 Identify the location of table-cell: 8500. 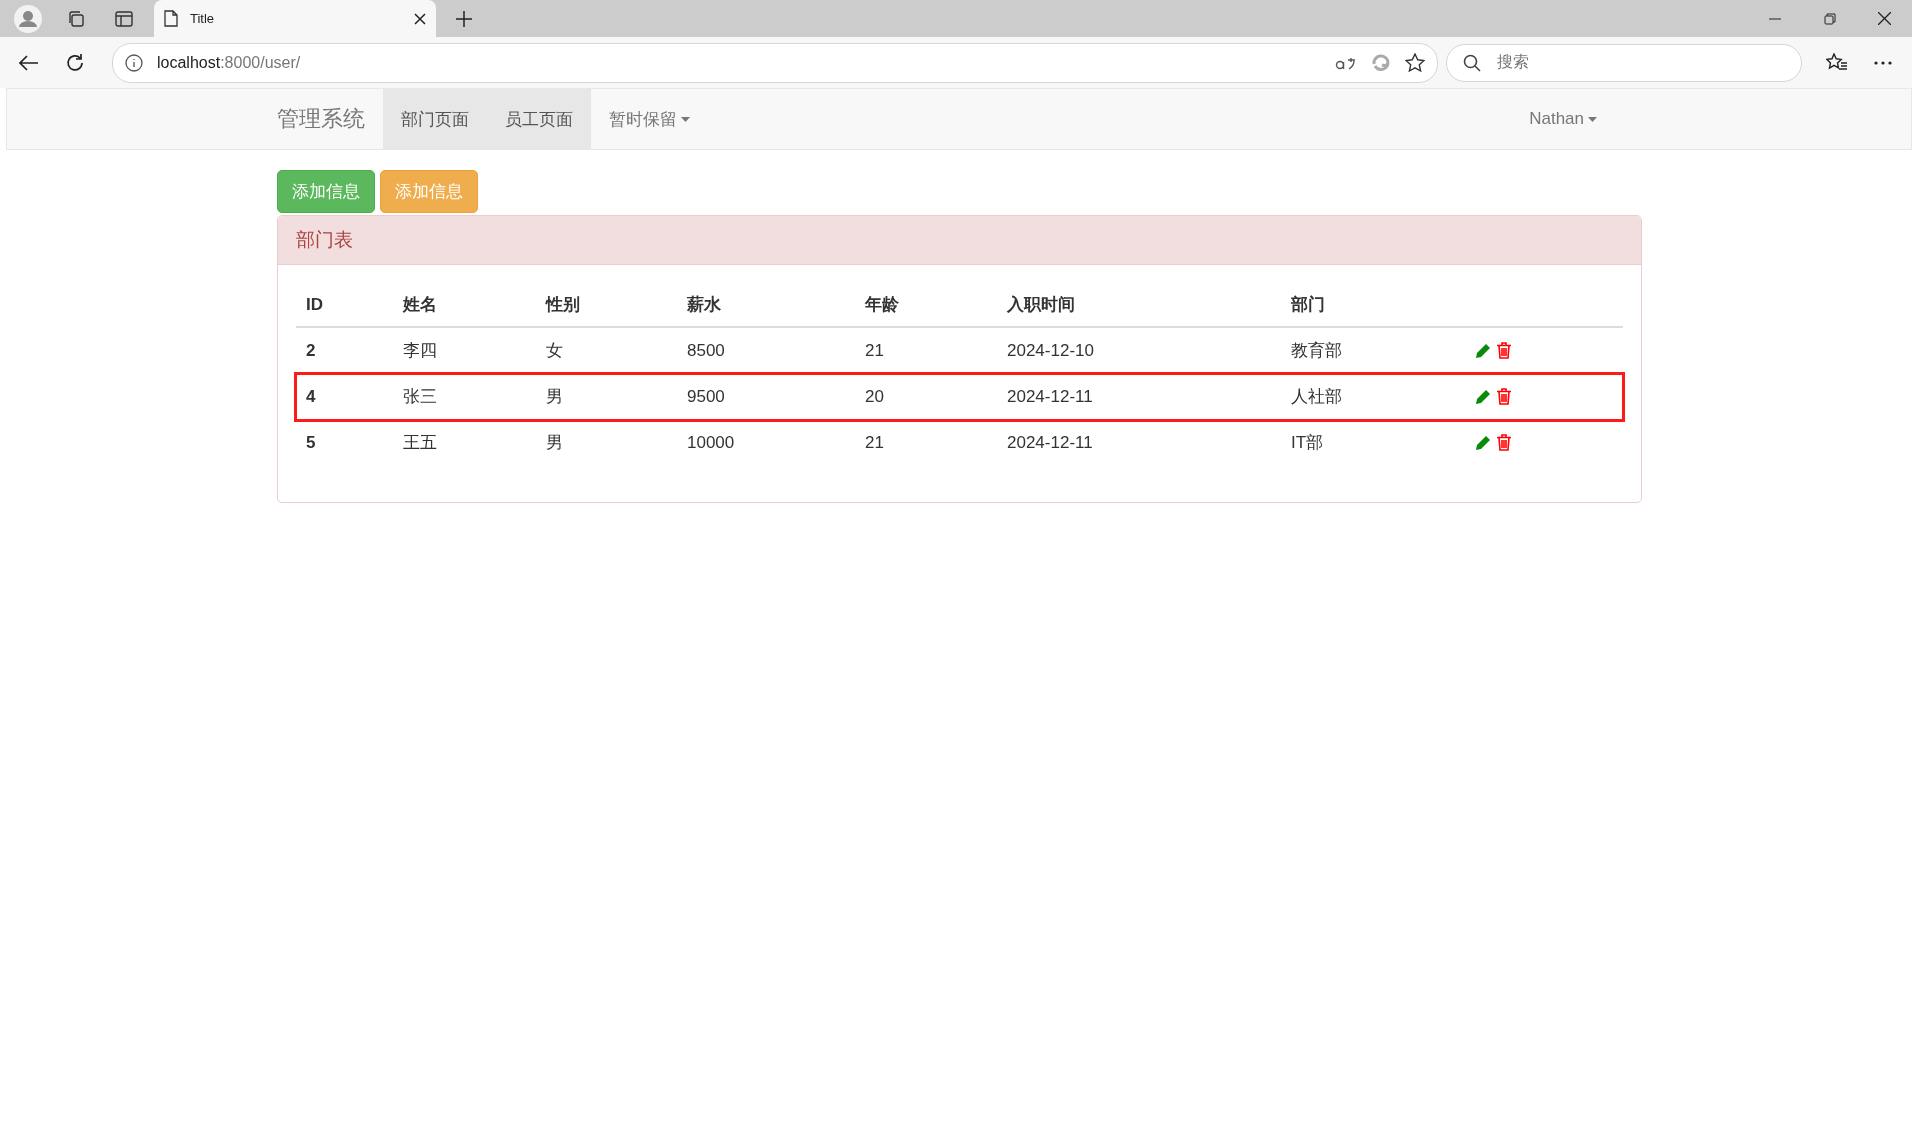
(766, 350).